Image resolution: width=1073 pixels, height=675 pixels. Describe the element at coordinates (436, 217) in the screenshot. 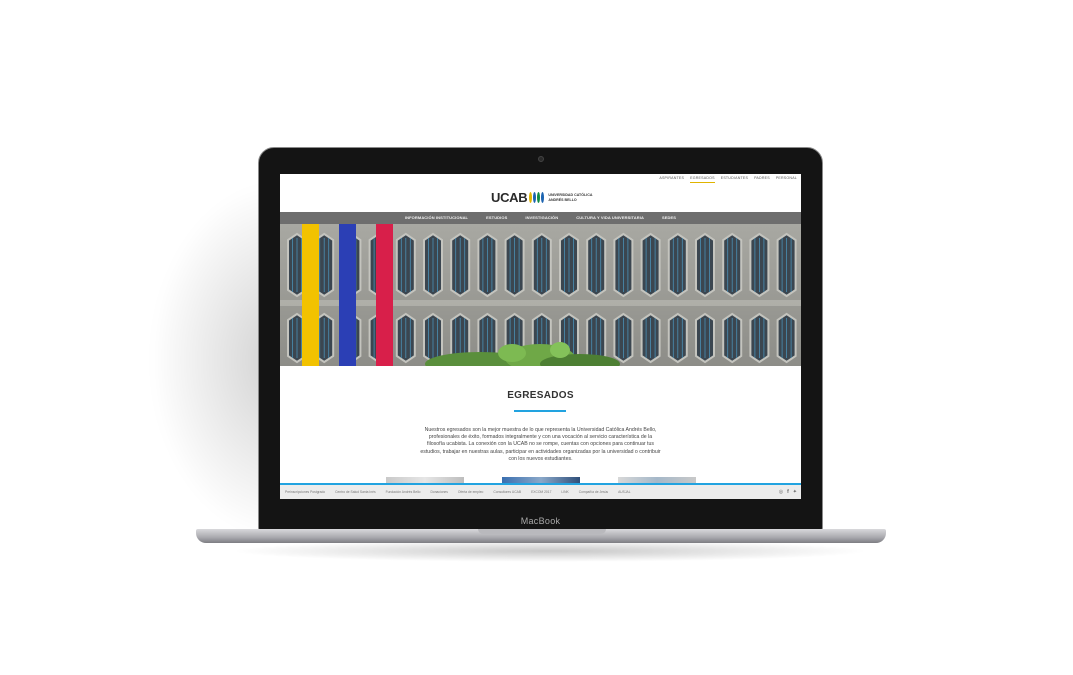

I see `nav-item-1: INFORMACIÓN INSTITUCIONAL` at that location.